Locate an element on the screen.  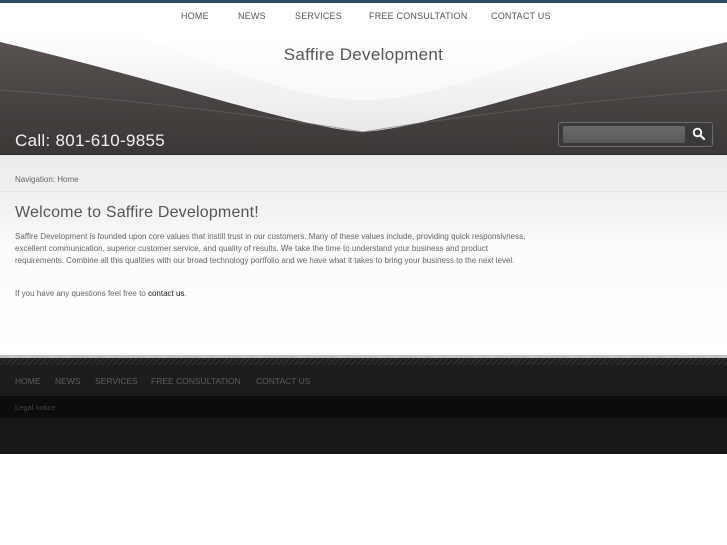
footer-bottom is located at coordinates (363, 436).